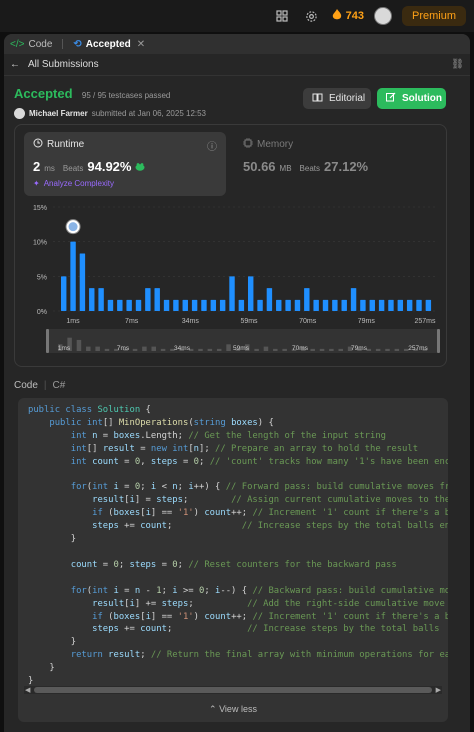  Describe the element at coordinates (125, 183) in the screenshot. I see `analyze-complexity-link: ✦ Analyze Complexity` at that location.